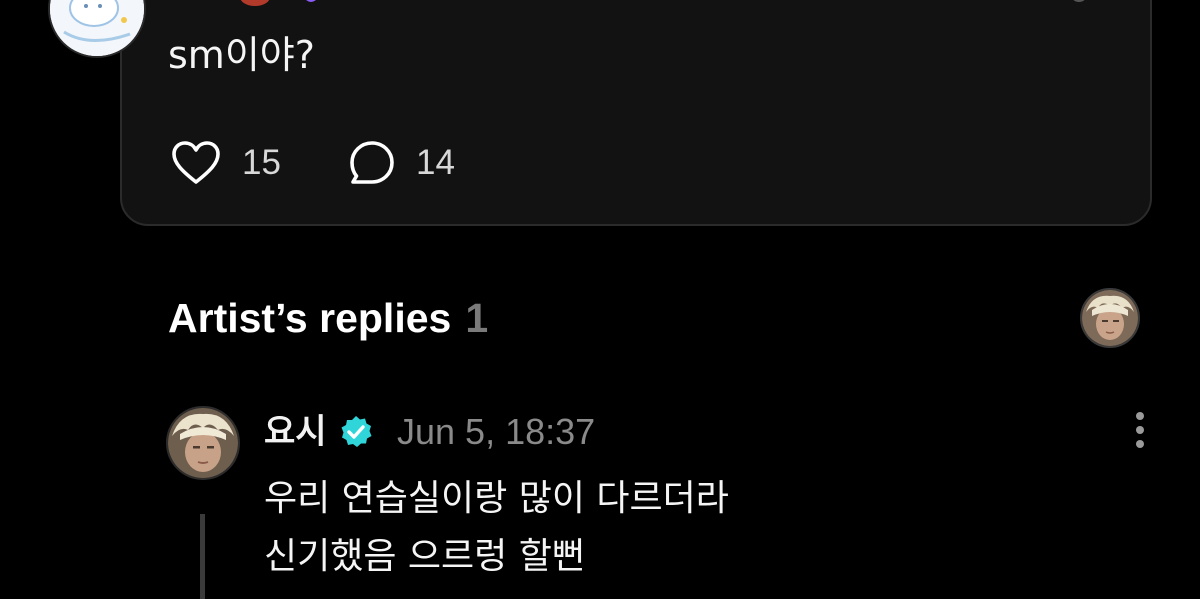 The image size is (1200, 599). Describe the element at coordinates (424, 556) in the screenshot. I see `reply-text-line: 신기했음 으르렁 할뻔` at that location.